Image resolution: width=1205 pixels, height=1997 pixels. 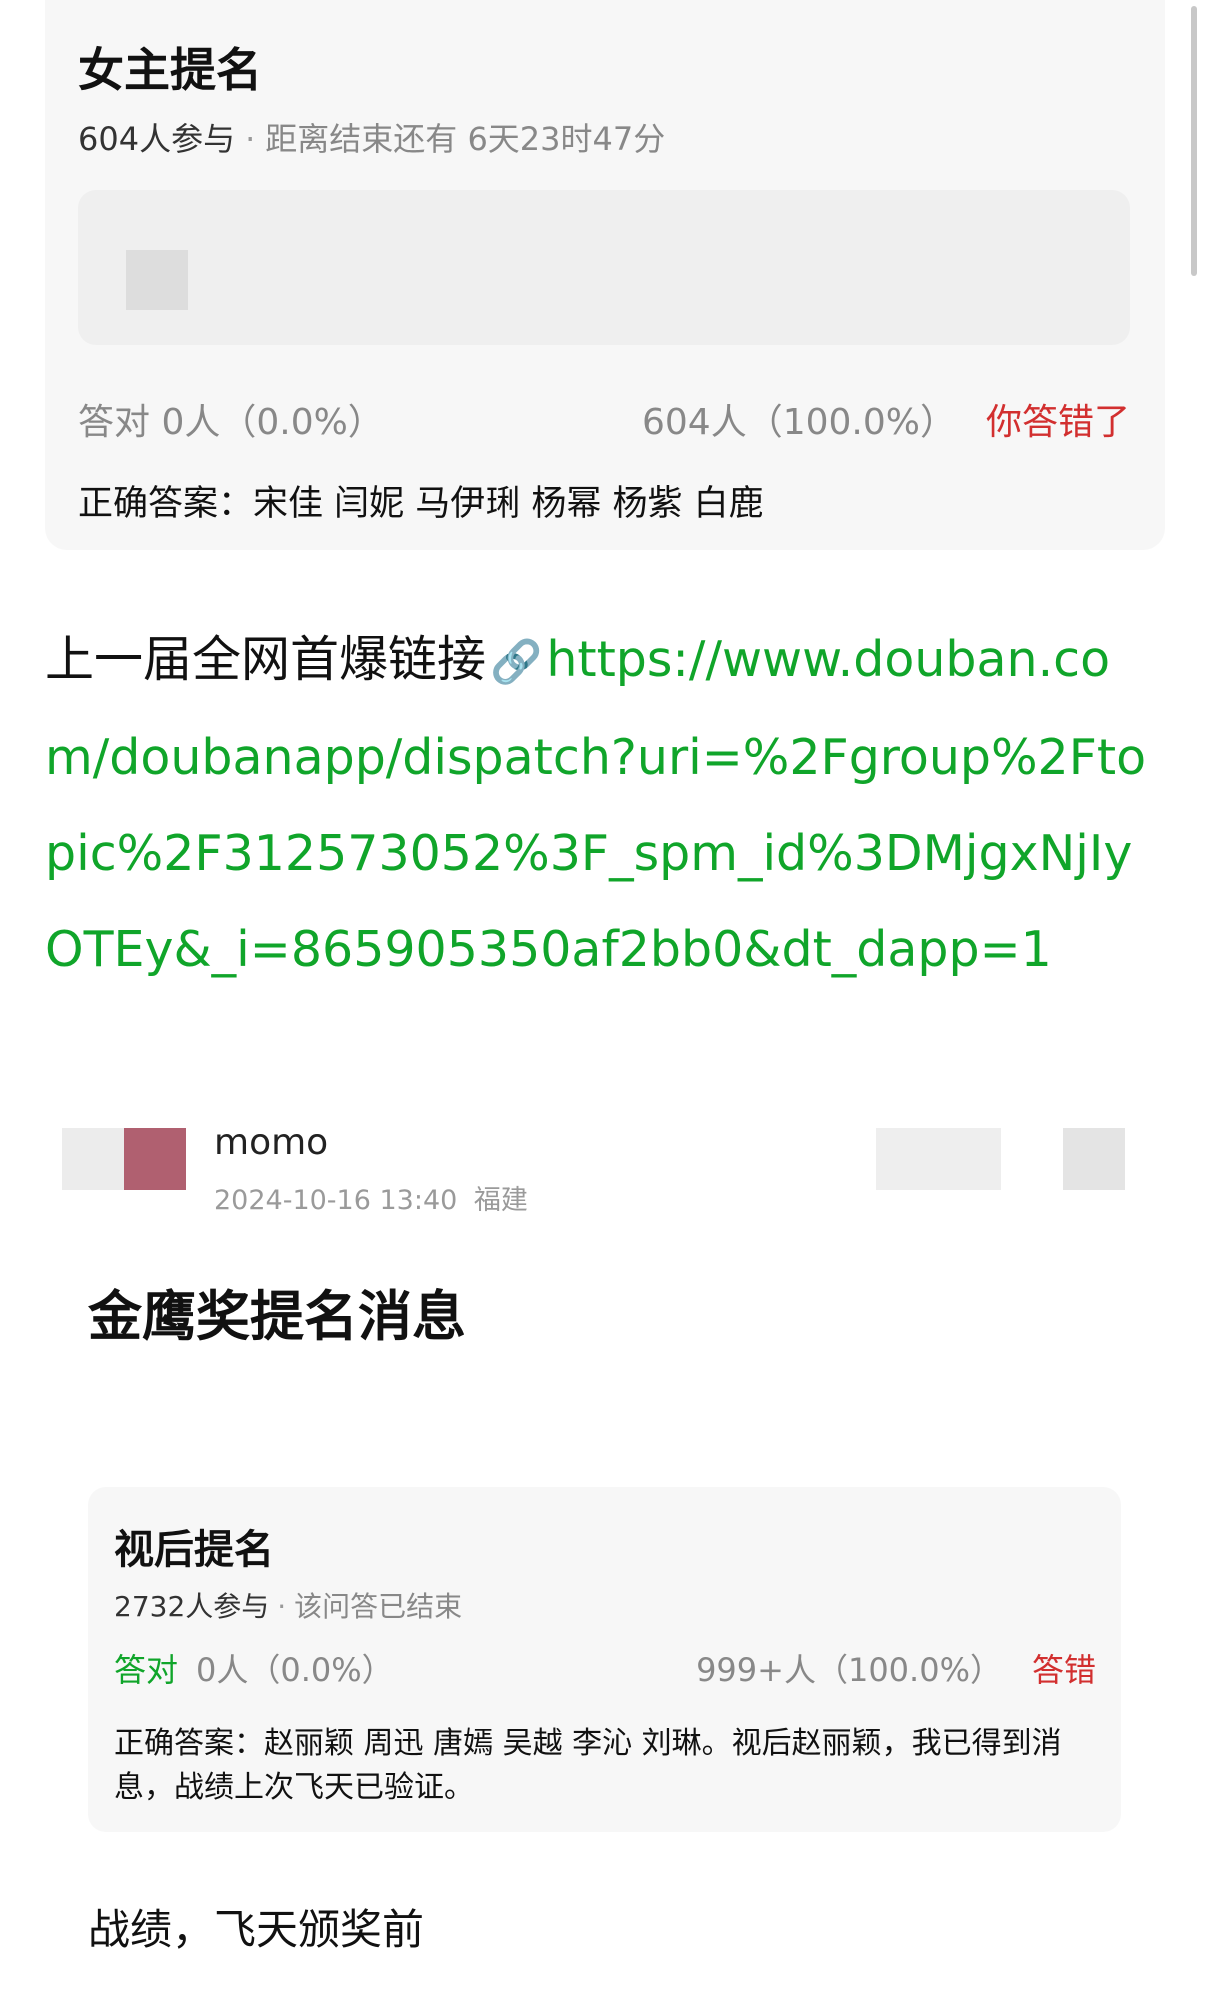 I want to click on quiz-title: 女主提名, so click(x=170, y=70).